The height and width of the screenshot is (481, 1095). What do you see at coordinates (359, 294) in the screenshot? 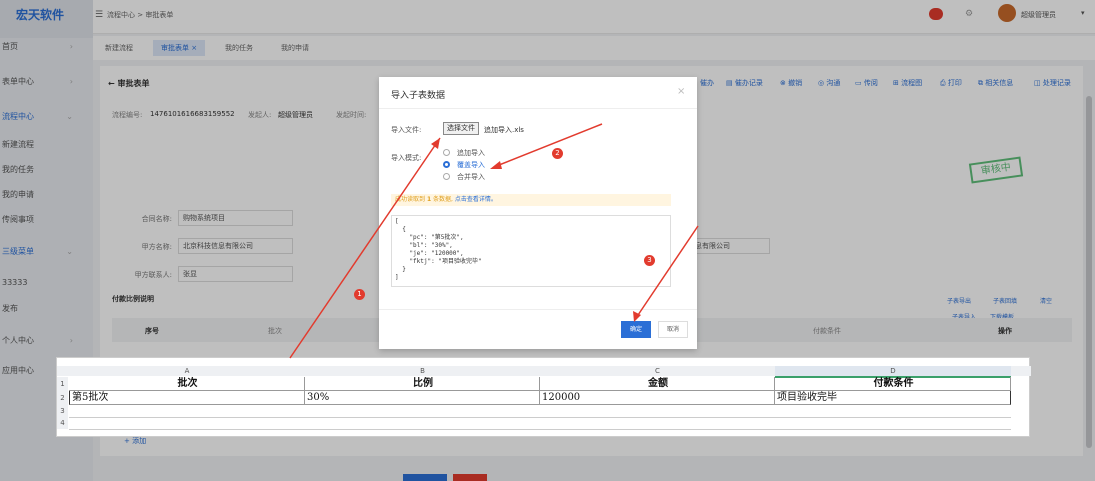
I see `step-marker-1: 1` at bounding box center [359, 294].